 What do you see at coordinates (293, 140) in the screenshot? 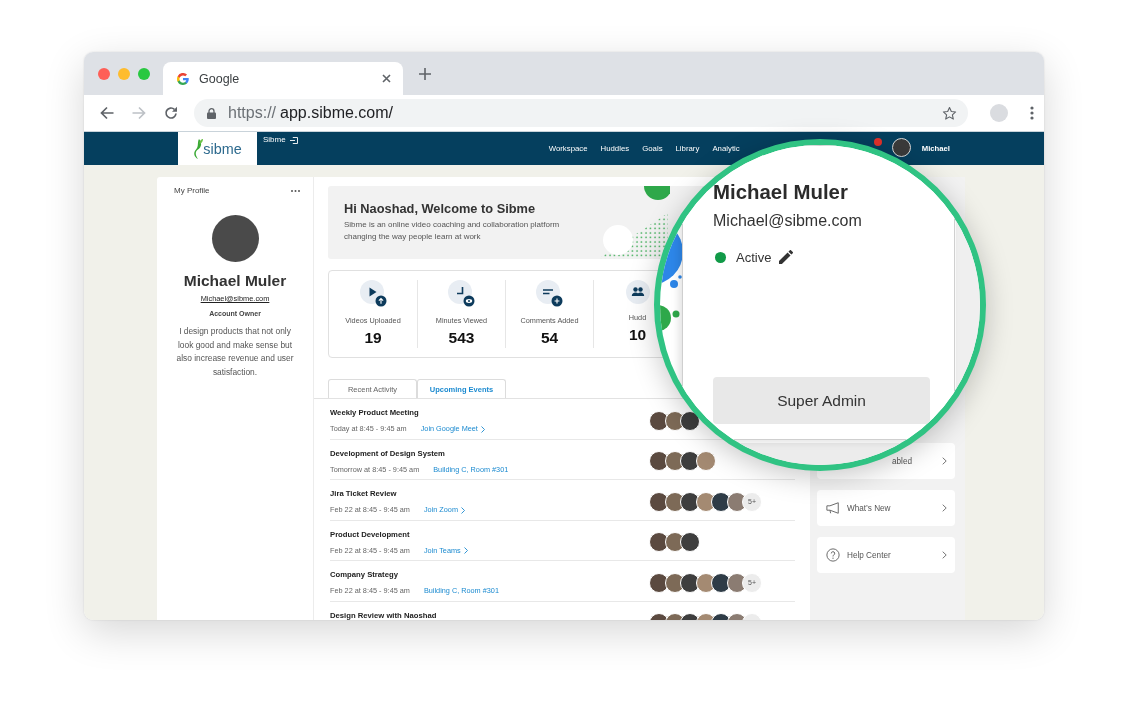
I see `window-icon` at bounding box center [293, 140].